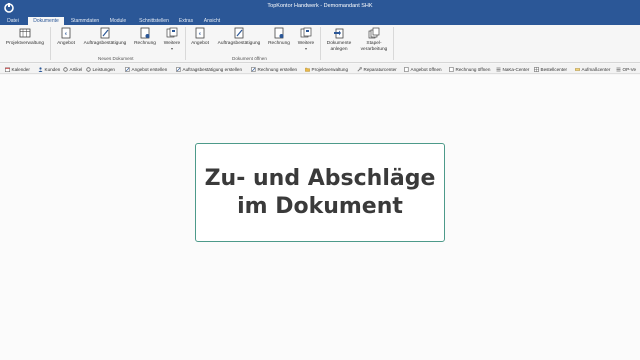  What do you see at coordinates (473, 69) in the screenshot?
I see `quick-rechnung-oeffnen-label: Rechnung öffnen` at bounding box center [473, 69].